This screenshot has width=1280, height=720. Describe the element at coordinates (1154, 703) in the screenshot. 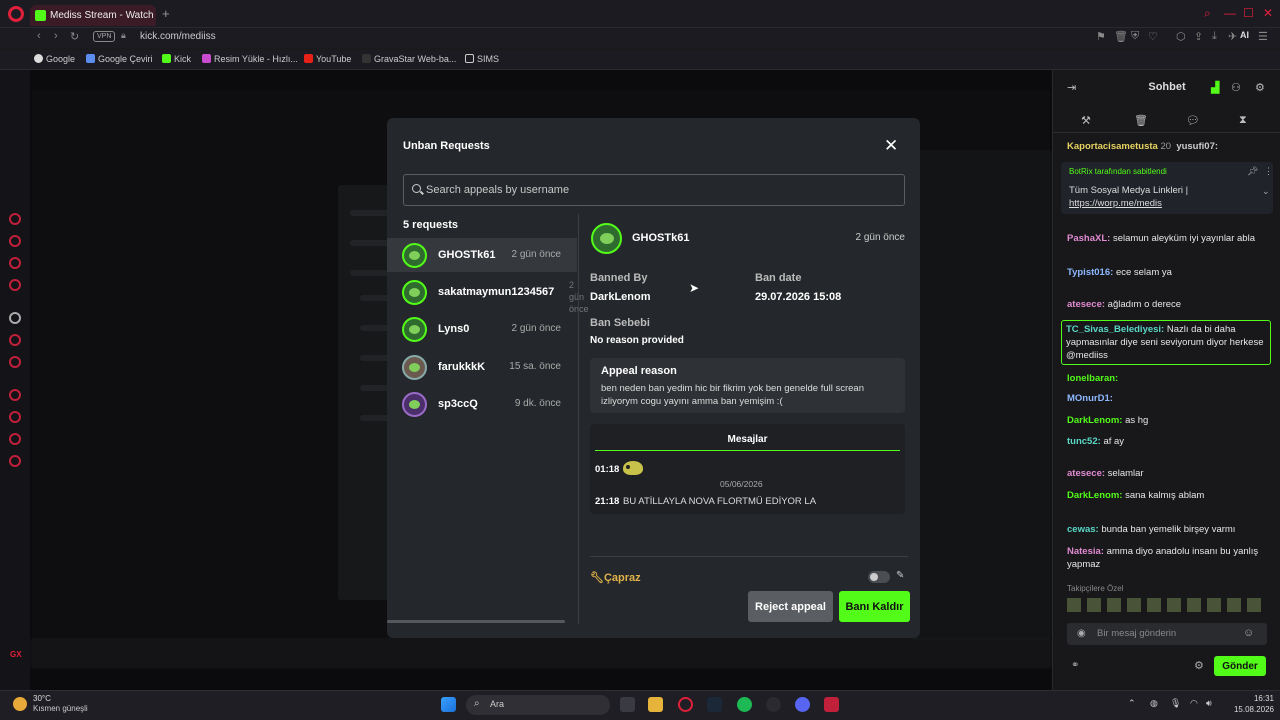

I see `tray-network-icon: ◍` at that location.